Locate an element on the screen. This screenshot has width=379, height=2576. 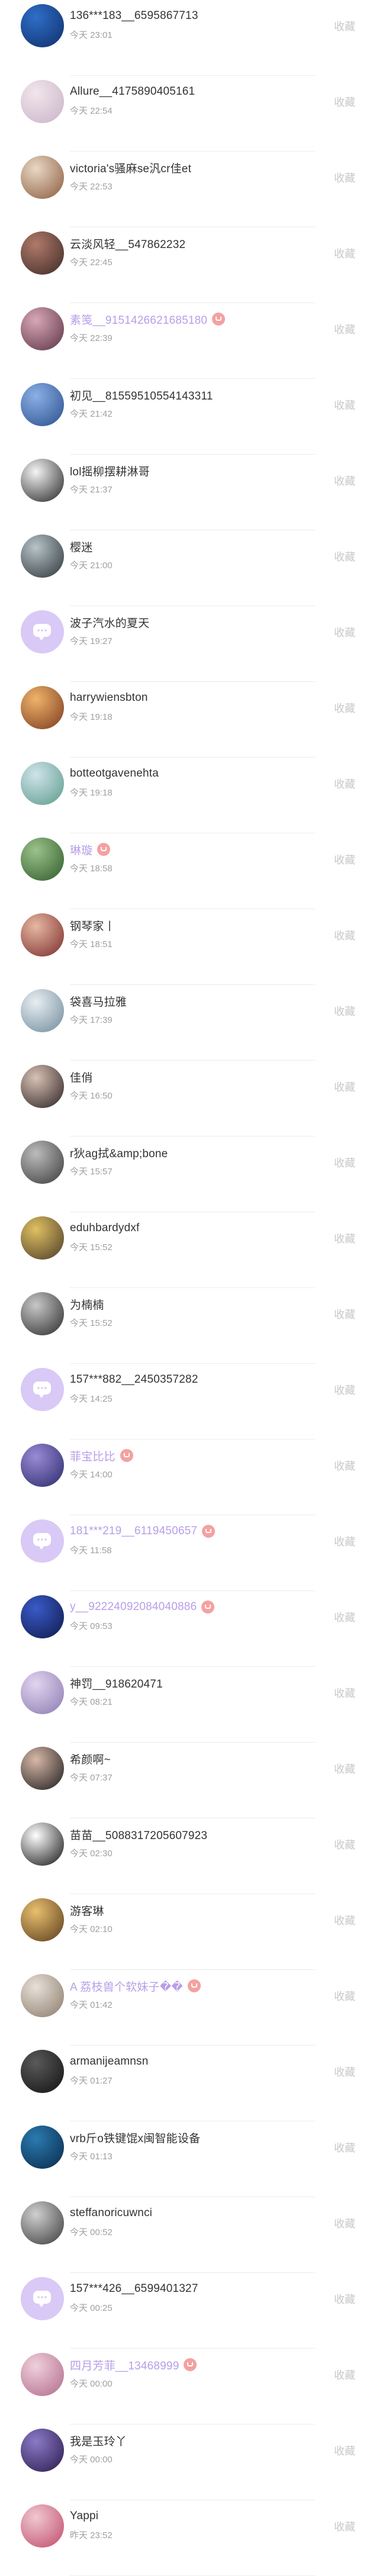
user-name: eduhbardydxf is located at coordinates (105, 1229).